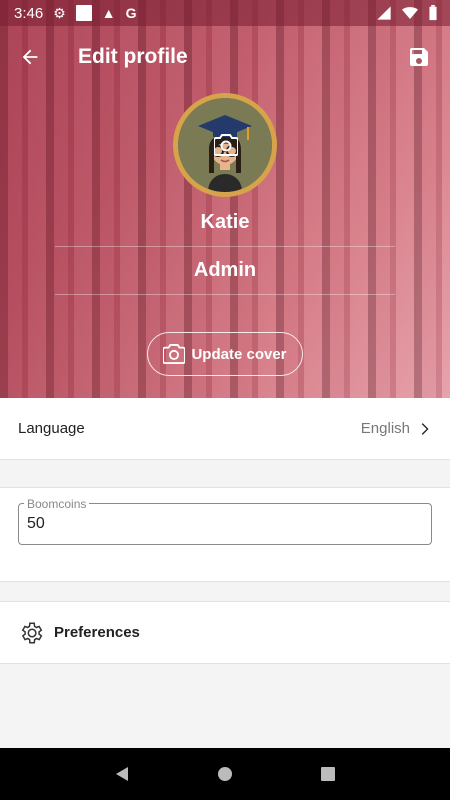 This screenshot has width=450, height=800. Describe the element at coordinates (225, 632) in the screenshot. I see `preferences-row: Preferences` at that location.